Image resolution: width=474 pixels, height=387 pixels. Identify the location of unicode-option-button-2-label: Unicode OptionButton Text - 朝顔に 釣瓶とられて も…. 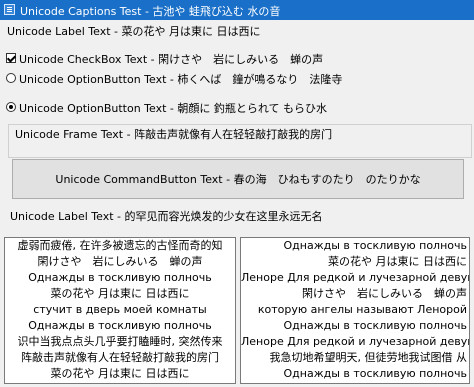
(173, 108).